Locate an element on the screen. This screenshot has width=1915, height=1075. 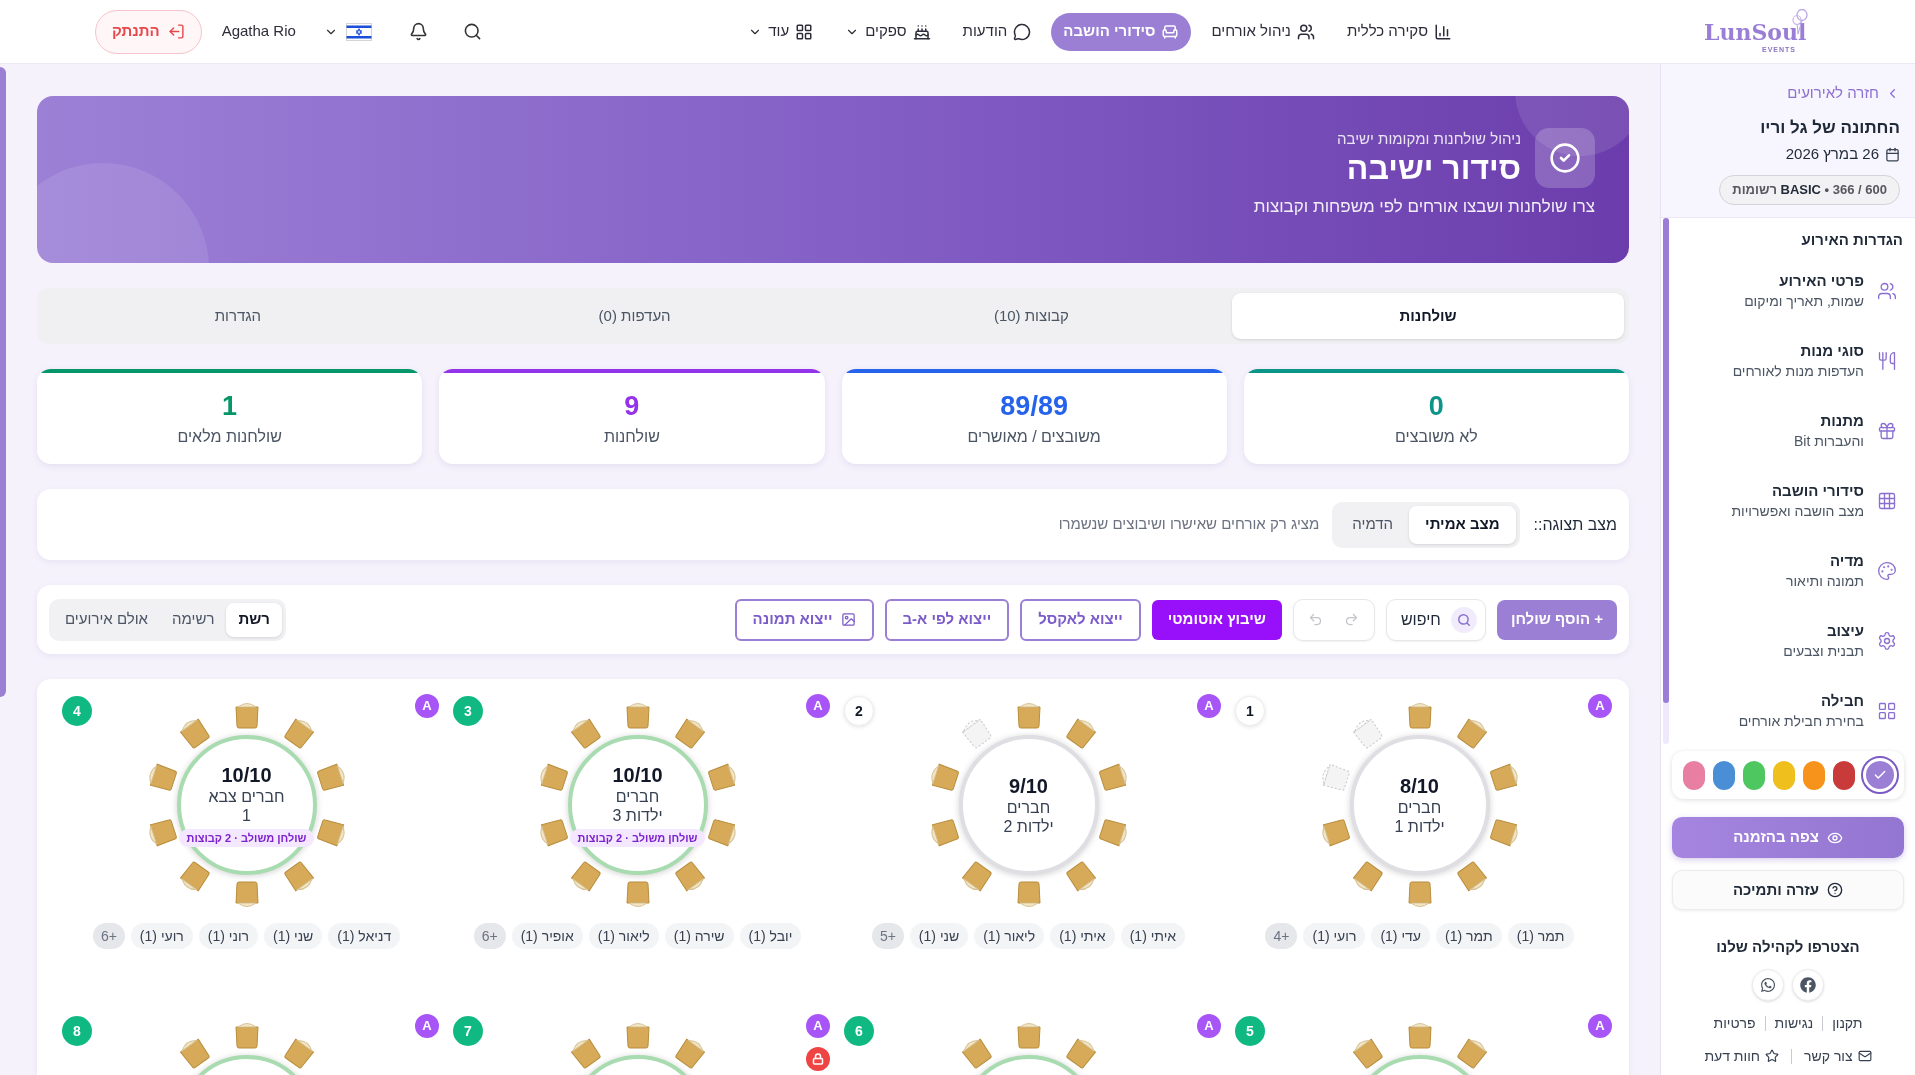
layout-option: רשת is located at coordinates (254, 619).